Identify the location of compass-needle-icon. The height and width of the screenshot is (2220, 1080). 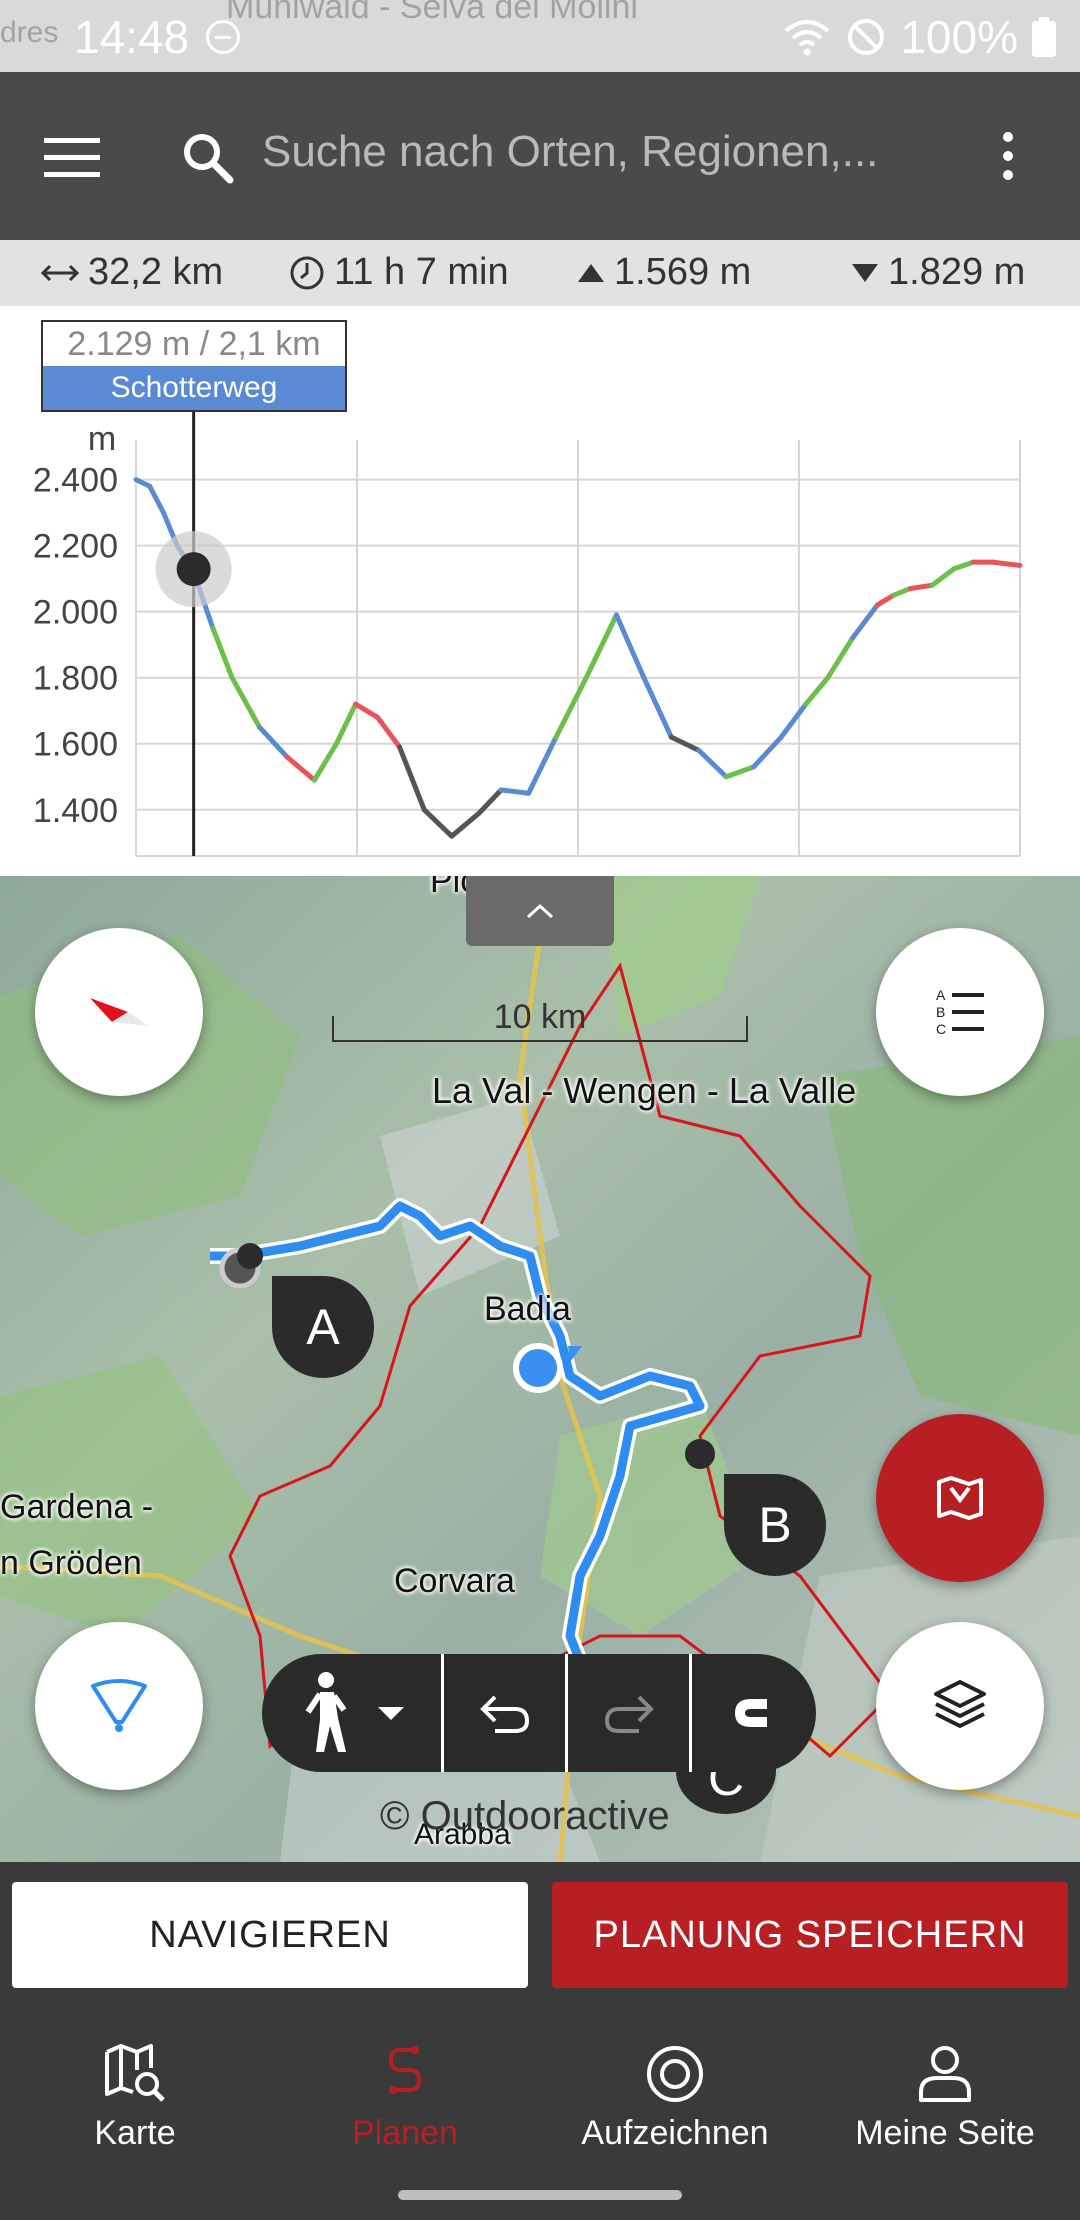
(119, 1012).